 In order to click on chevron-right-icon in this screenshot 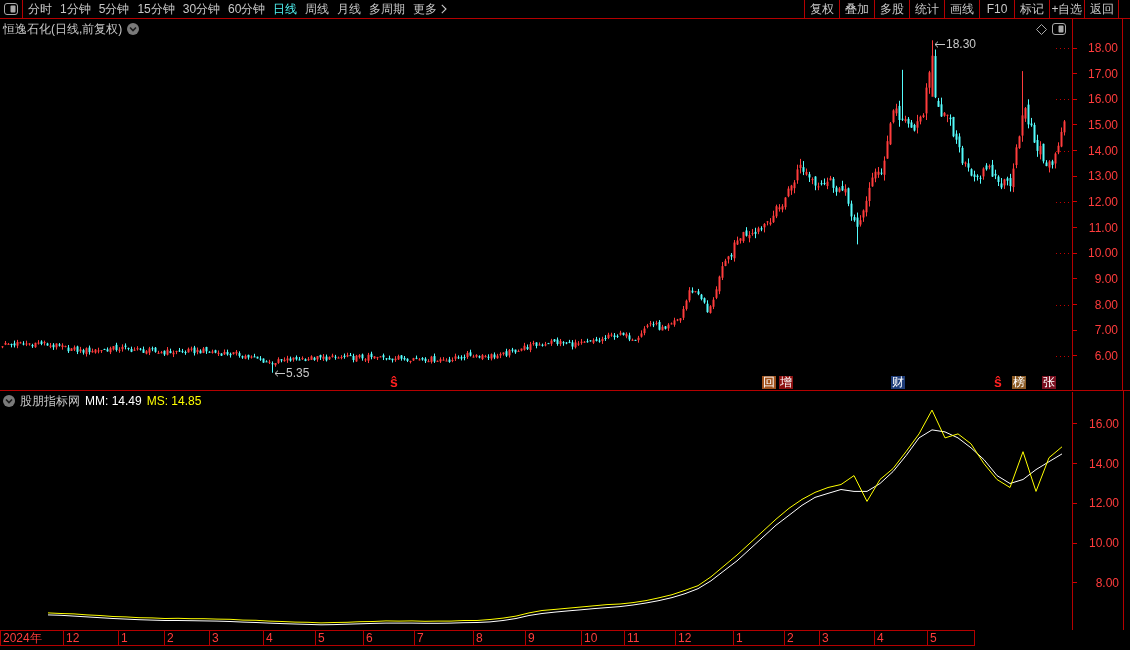, I will do `click(444, 9)`.